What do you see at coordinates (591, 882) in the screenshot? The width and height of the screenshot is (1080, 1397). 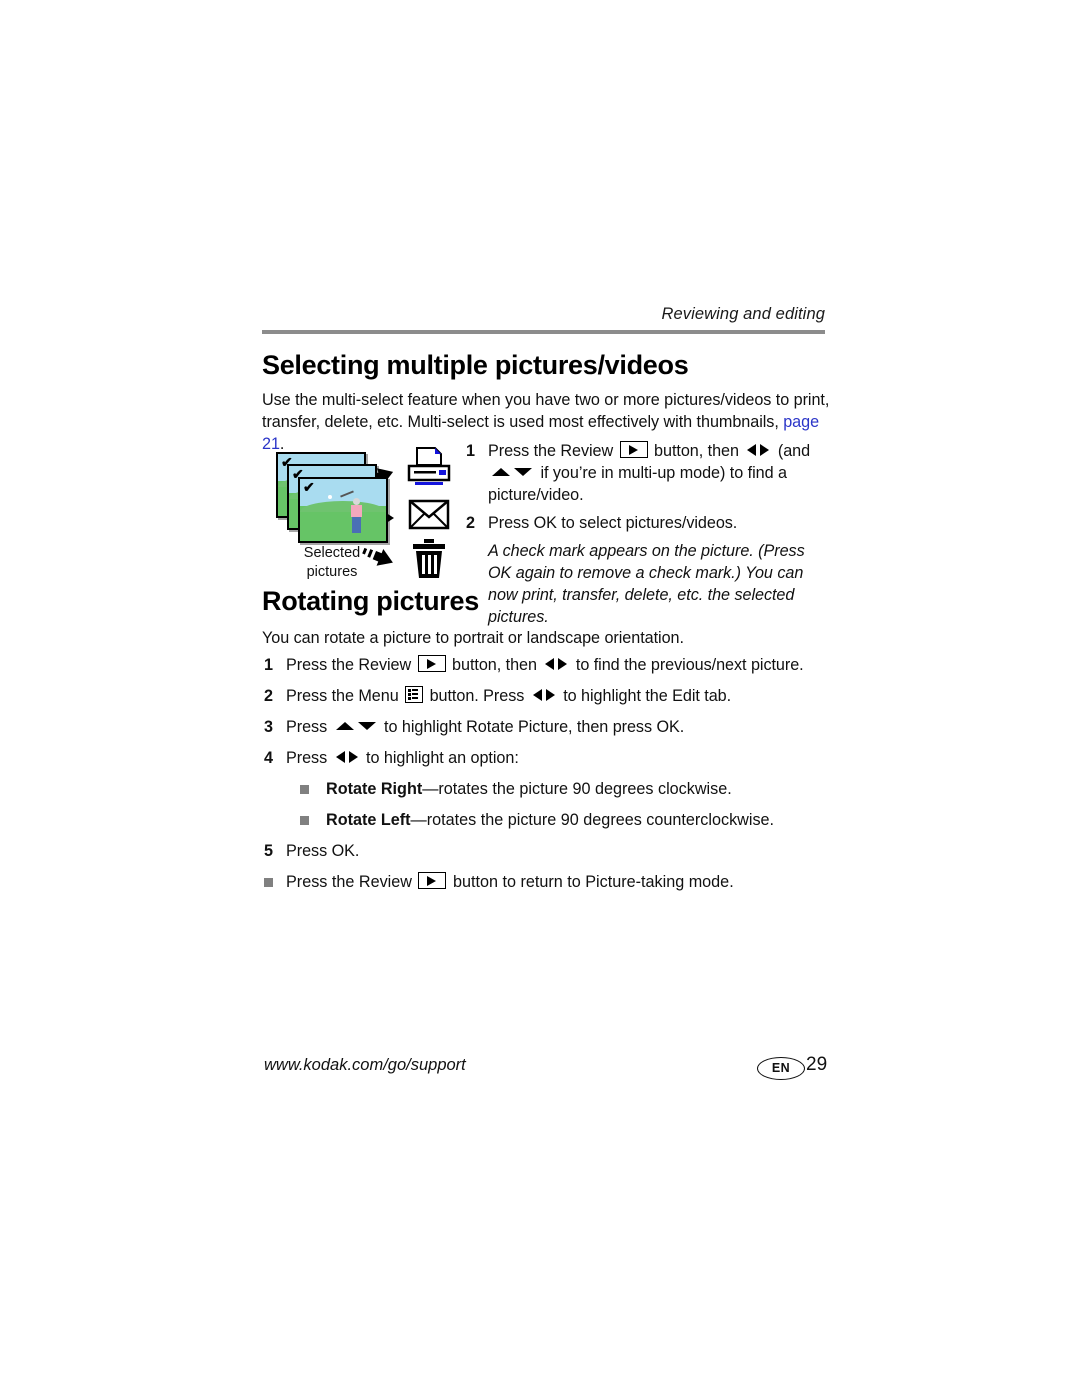 I see `final-bullet-text-b: button to return to Picture-taking mode.` at bounding box center [591, 882].